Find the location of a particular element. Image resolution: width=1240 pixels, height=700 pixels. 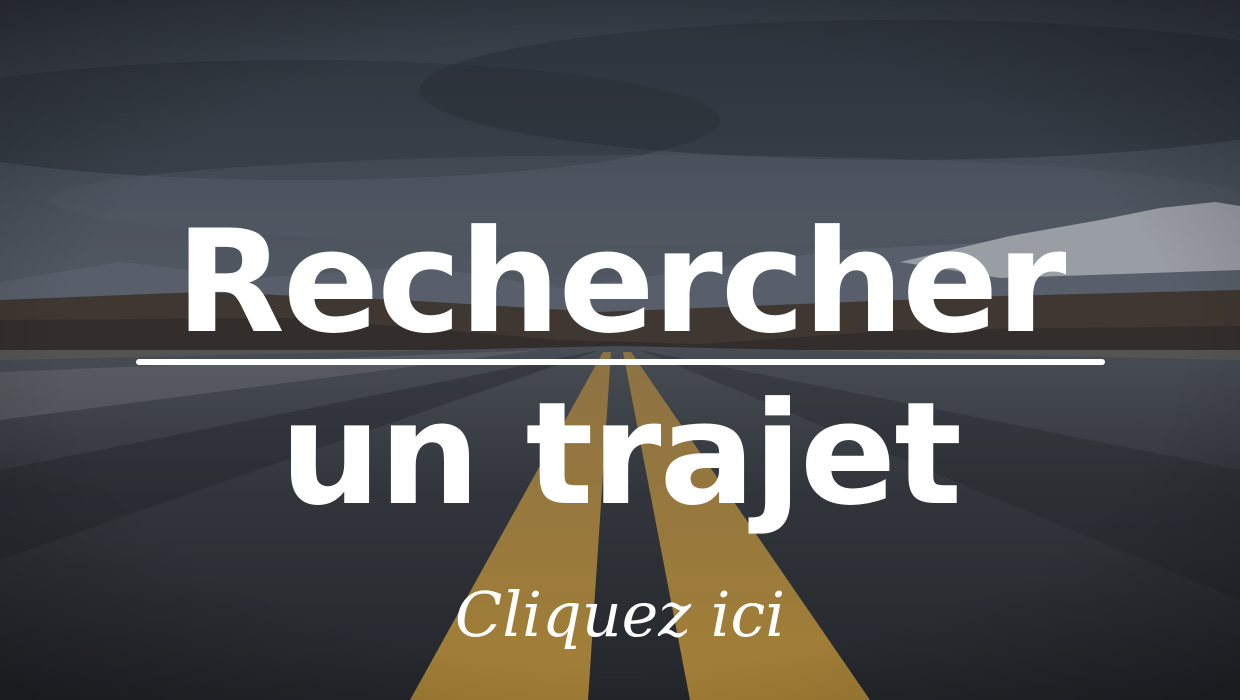

banner-title-line2: un trajet is located at coordinates (620, 454).